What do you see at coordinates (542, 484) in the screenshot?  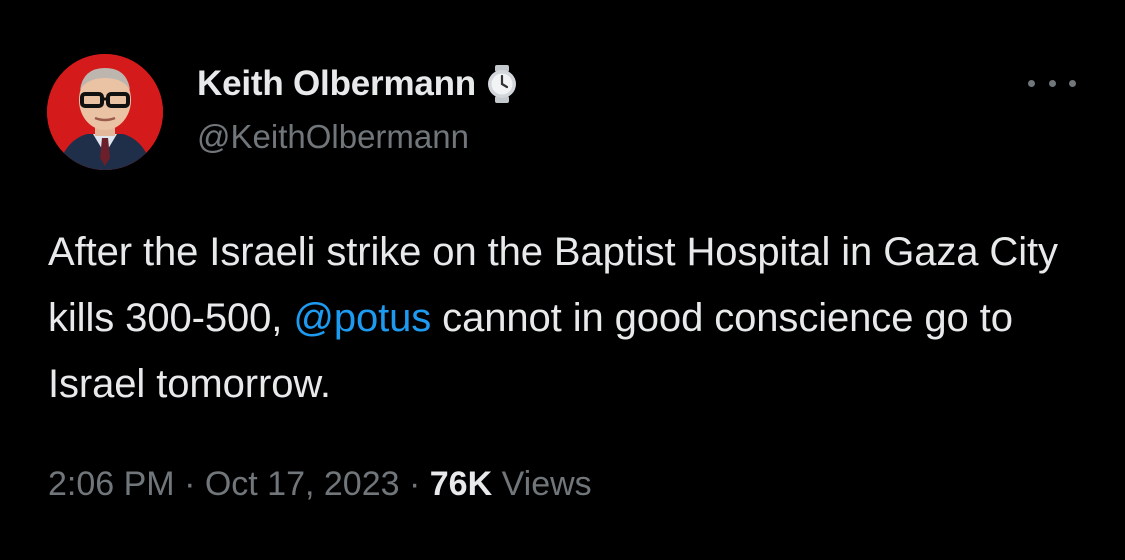 I see `views-label: Views` at bounding box center [542, 484].